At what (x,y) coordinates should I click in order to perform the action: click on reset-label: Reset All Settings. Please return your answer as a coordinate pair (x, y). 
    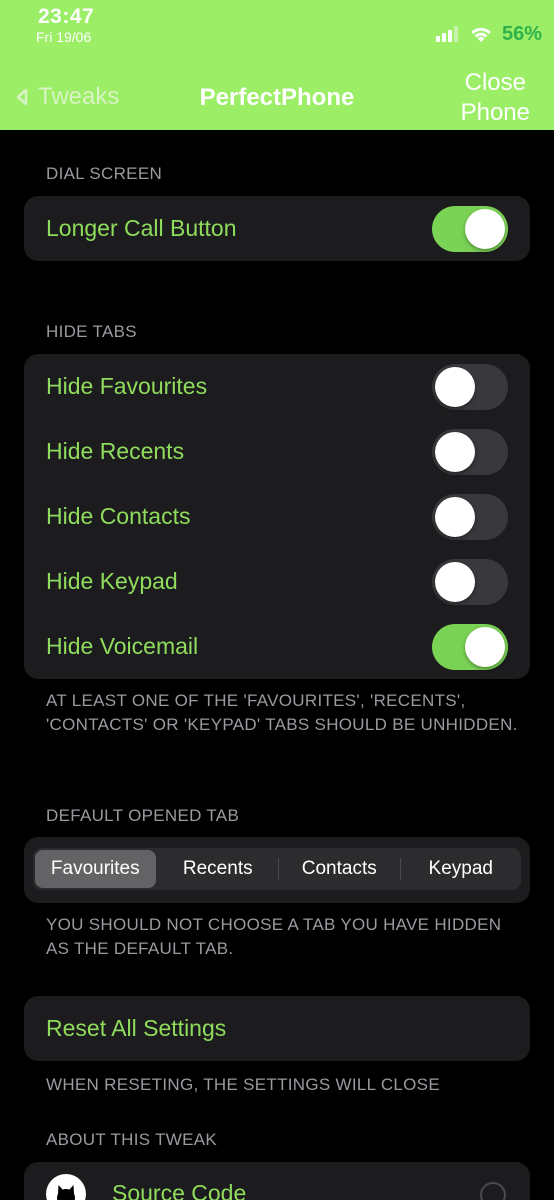
    Looking at the image, I should click on (136, 1028).